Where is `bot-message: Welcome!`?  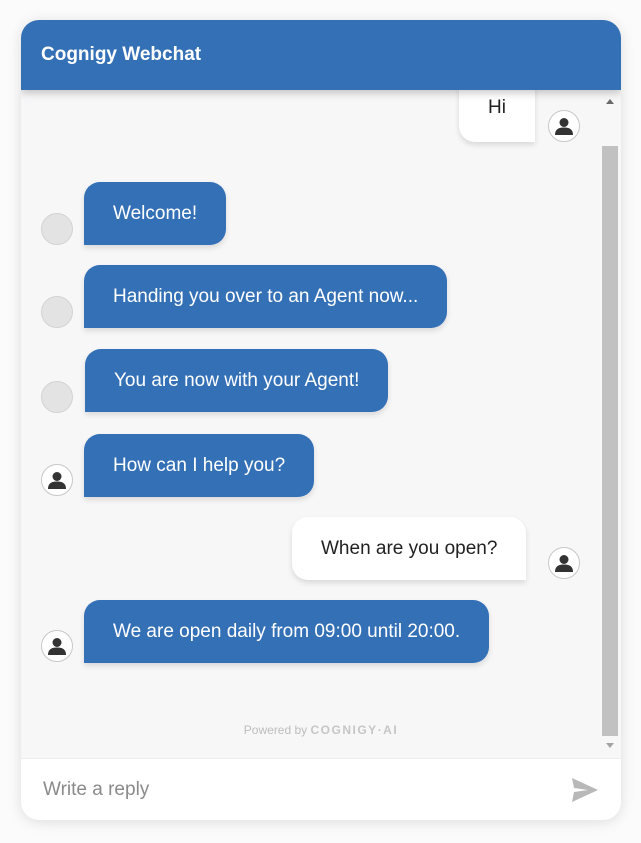 bot-message: Welcome! is located at coordinates (155, 213).